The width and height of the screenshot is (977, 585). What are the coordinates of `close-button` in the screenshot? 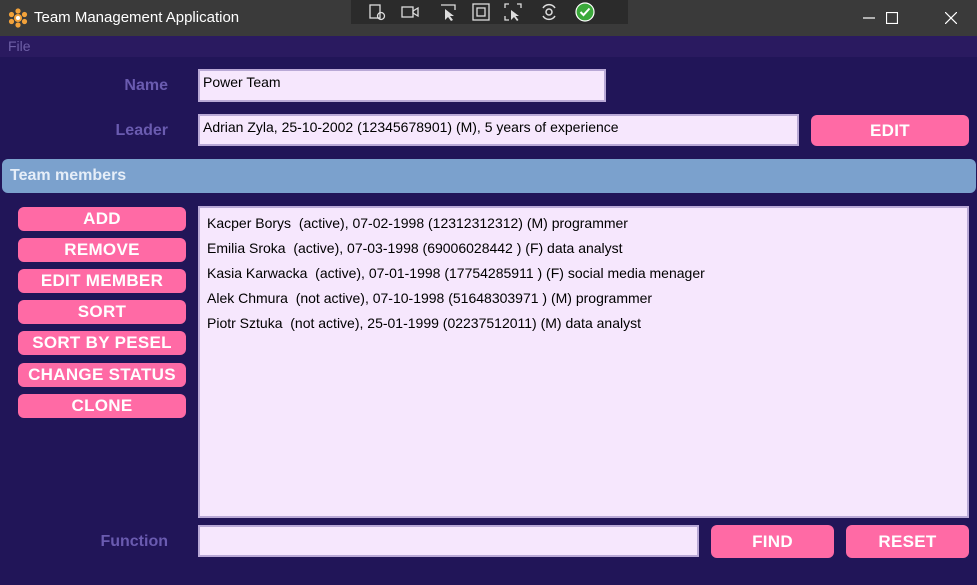 It's located at (951, 18).